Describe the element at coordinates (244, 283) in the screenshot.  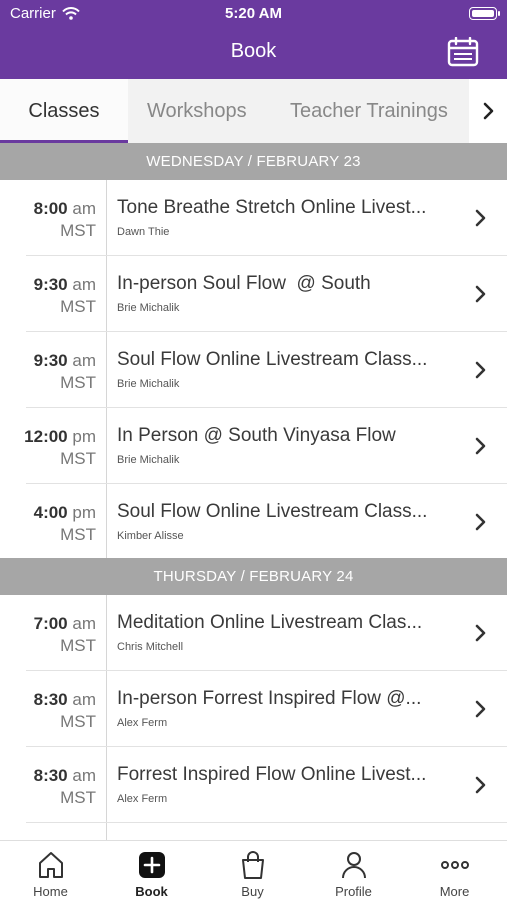
I see `class-name: In-person Soul Flow @ South` at that location.